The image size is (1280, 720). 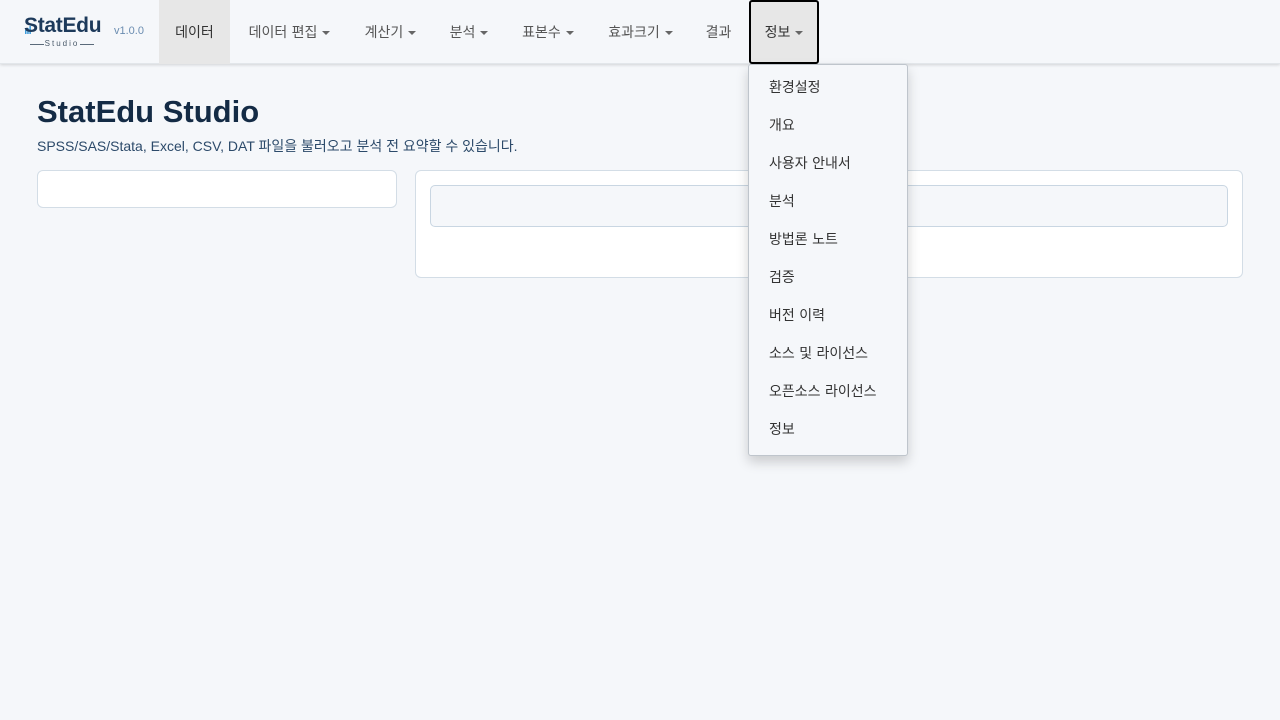 What do you see at coordinates (148, 111) in the screenshot?
I see `page-title: StatEdu Studio` at bounding box center [148, 111].